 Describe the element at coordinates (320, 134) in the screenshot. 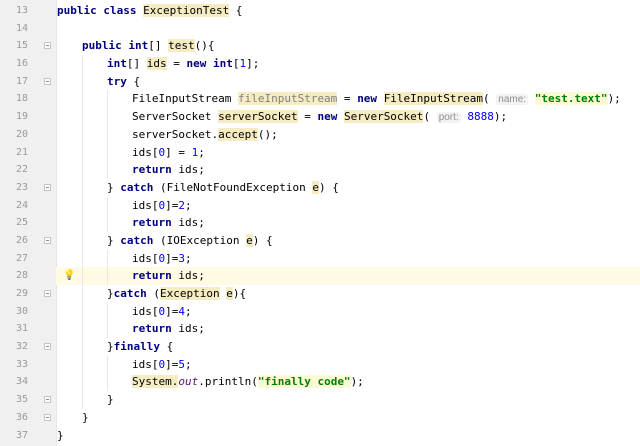

I see `code-line: 20 serverSocket.accept();` at that location.